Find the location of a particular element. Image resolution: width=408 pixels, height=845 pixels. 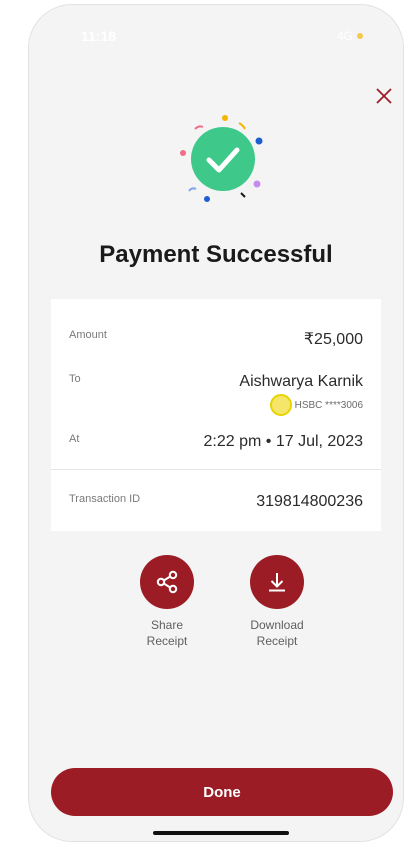

confetti-icon is located at coordinates (221, 158).